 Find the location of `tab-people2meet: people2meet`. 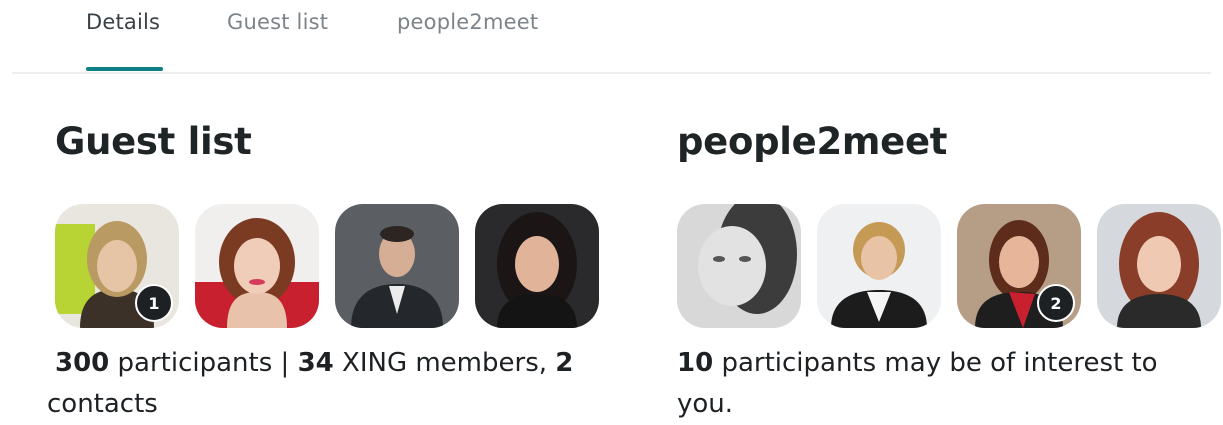

tab-people2meet: people2meet is located at coordinates (467, 22).